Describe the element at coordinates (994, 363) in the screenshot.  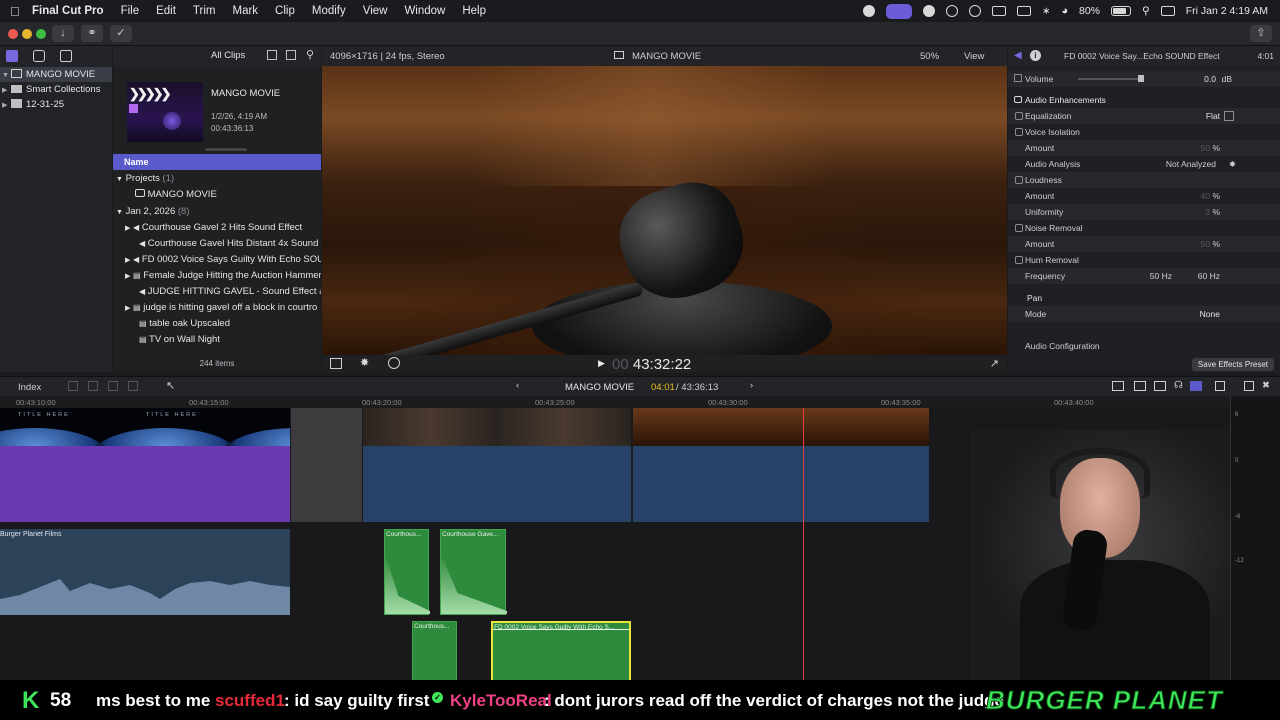
I see `fullscreen-icon: ↗` at that location.